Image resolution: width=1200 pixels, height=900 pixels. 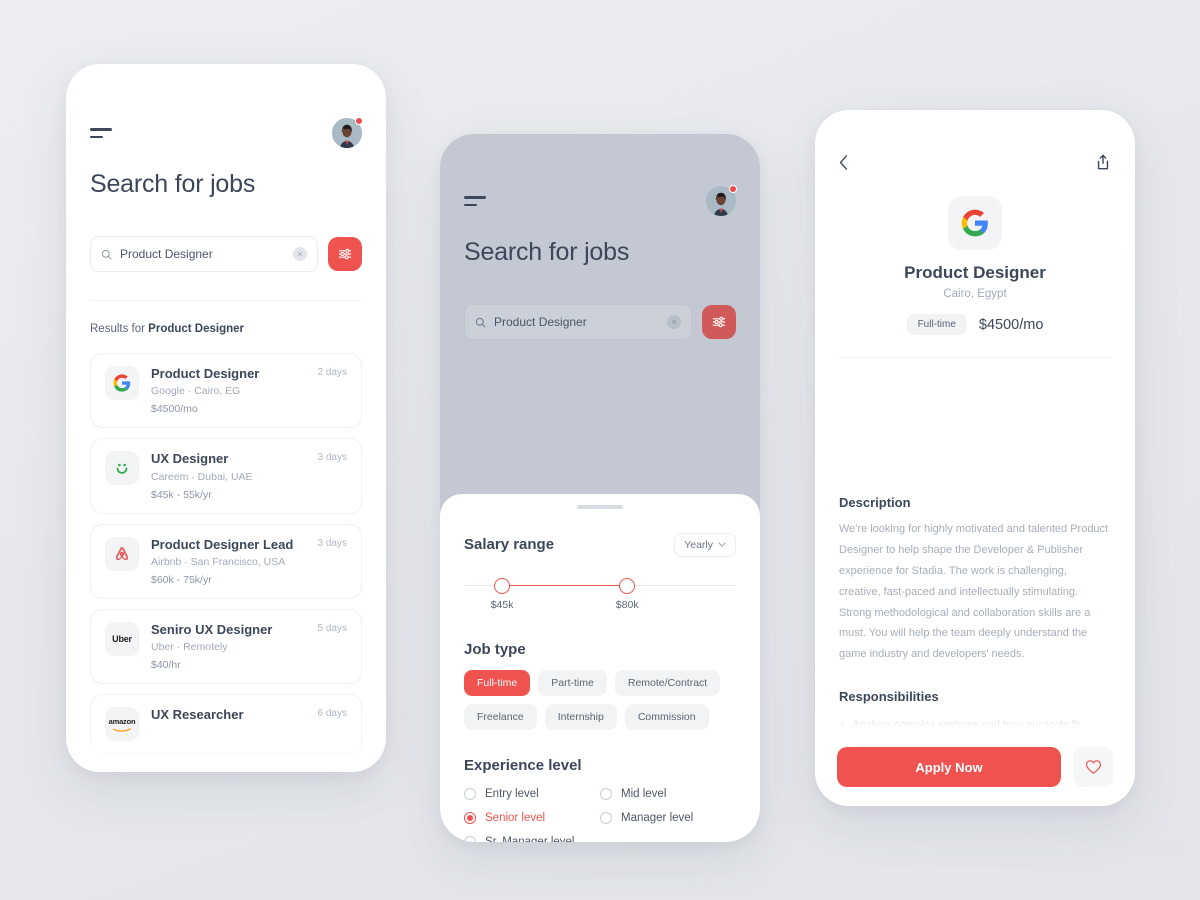 I want to click on job-age: 6 days, so click(x=332, y=713).